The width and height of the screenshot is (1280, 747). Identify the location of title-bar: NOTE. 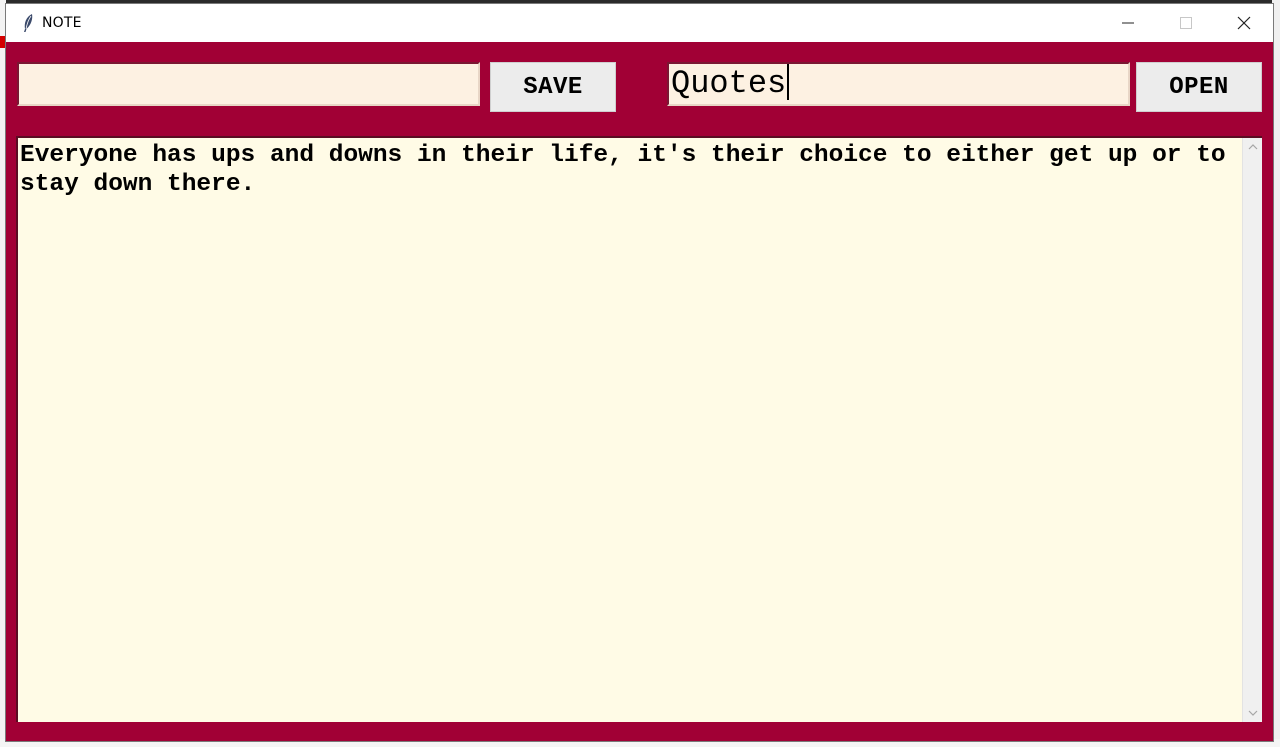
(639, 23).